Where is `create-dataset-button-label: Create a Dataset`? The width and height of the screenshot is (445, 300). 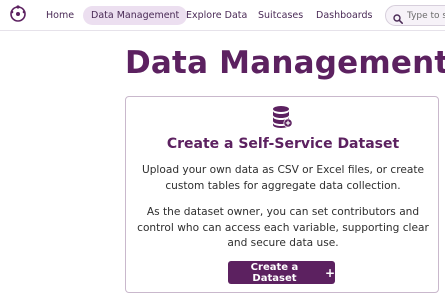
create-dataset-button-label: Create a Dataset is located at coordinates (274, 272).